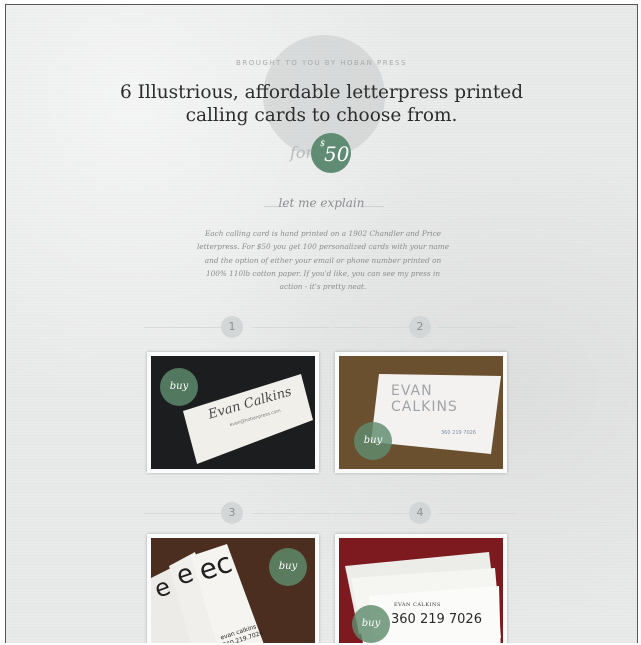 The height and width of the screenshot is (645, 641). What do you see at coordinates (371, 624) in the screenshot?
I see `buy-button-4: buy` at bounding box center [371, 624].